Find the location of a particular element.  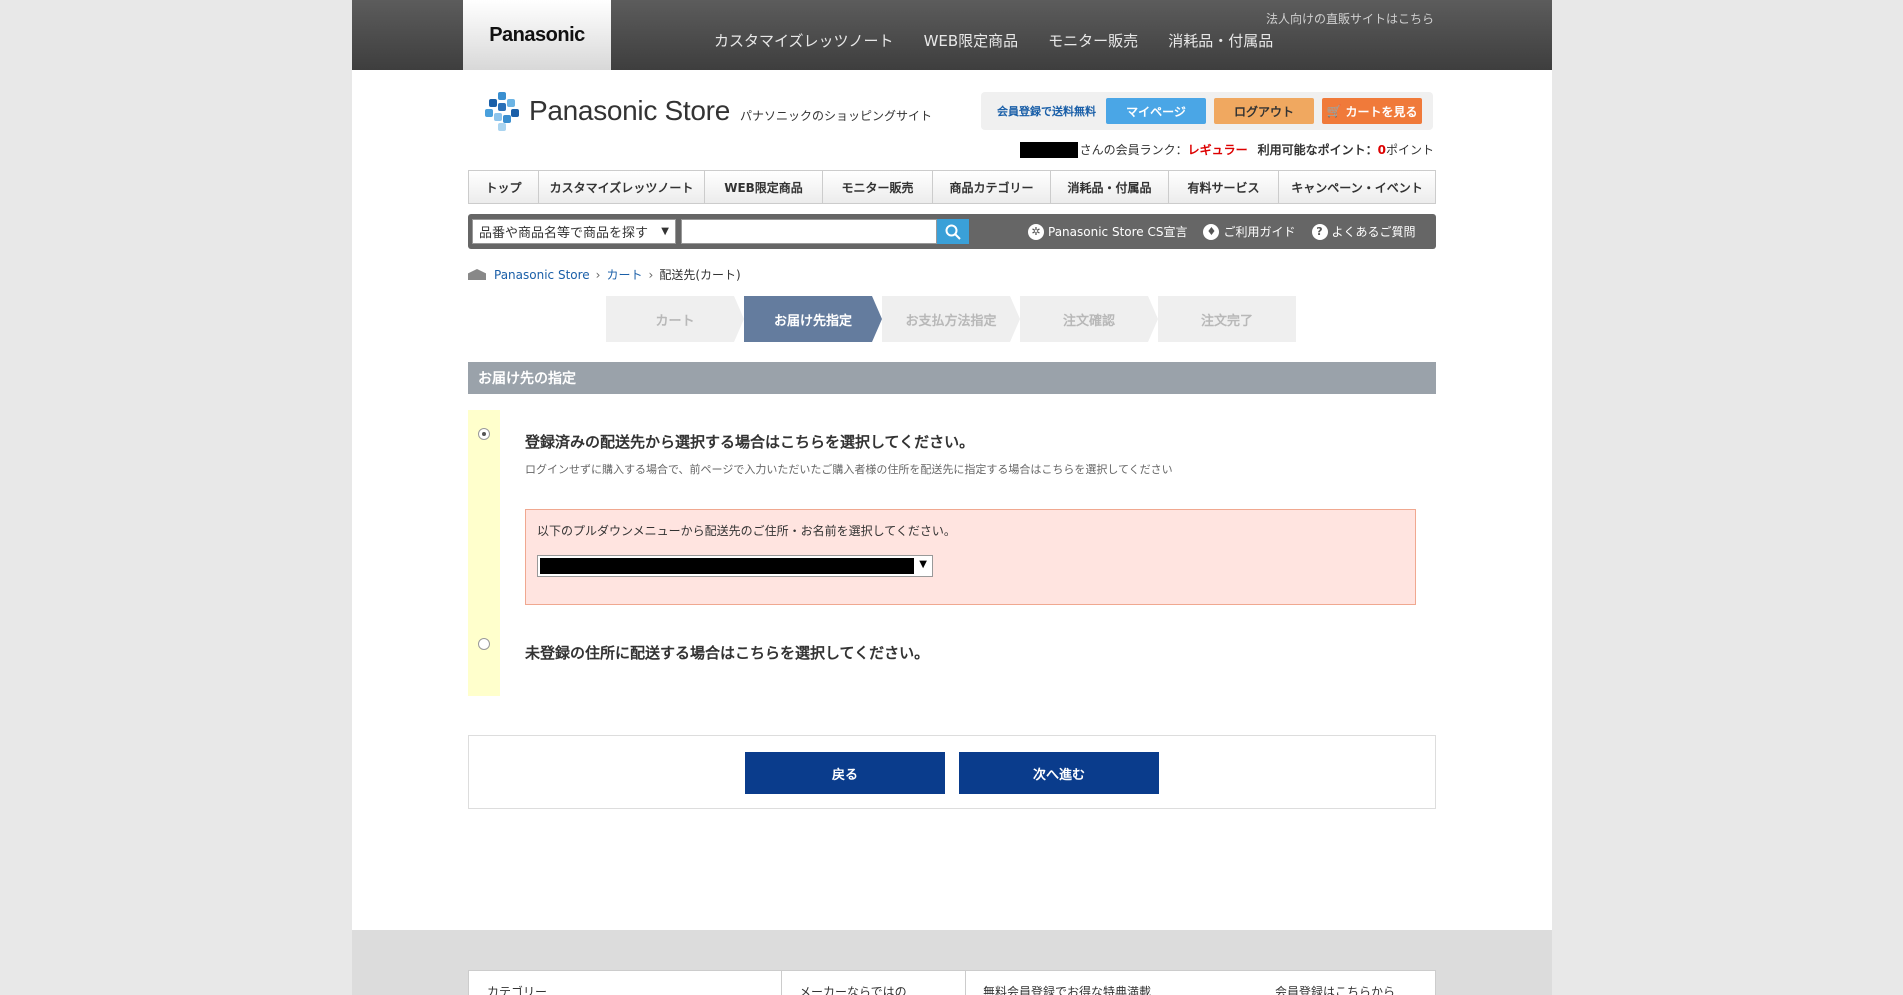

home-icon is located at coordinates (477, 274).